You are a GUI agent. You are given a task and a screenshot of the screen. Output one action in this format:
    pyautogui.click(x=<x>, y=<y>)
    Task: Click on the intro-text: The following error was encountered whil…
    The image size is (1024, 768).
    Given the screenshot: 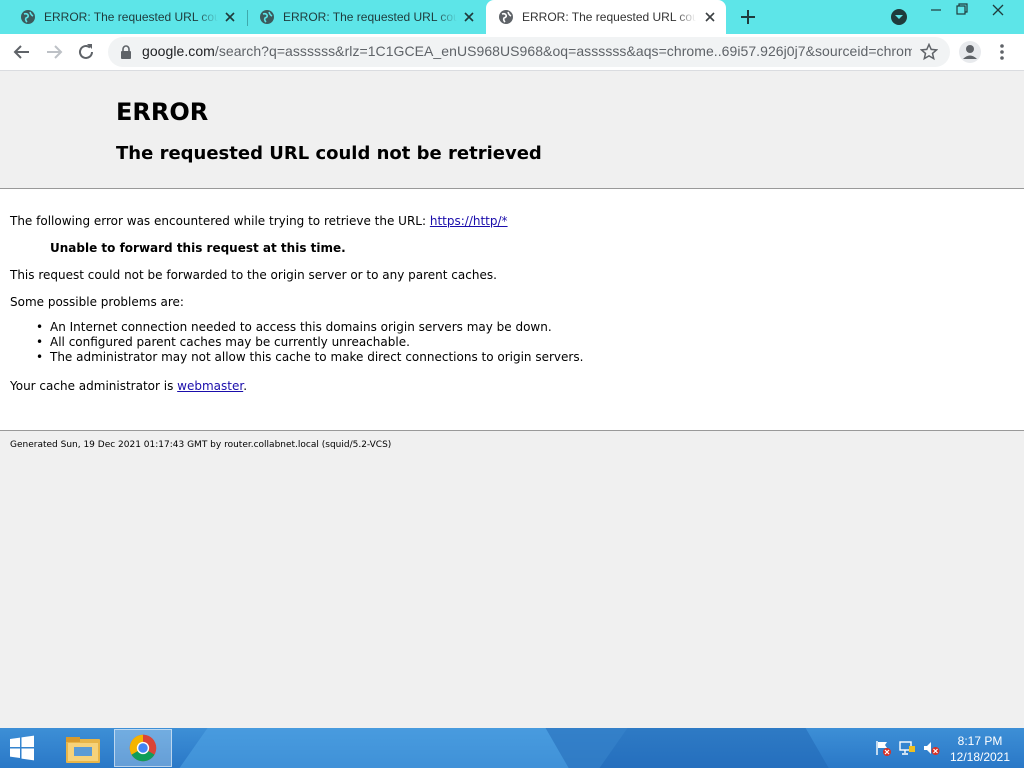 What is the action you would take?
    pyautogui.click(x=218, y=221)
    